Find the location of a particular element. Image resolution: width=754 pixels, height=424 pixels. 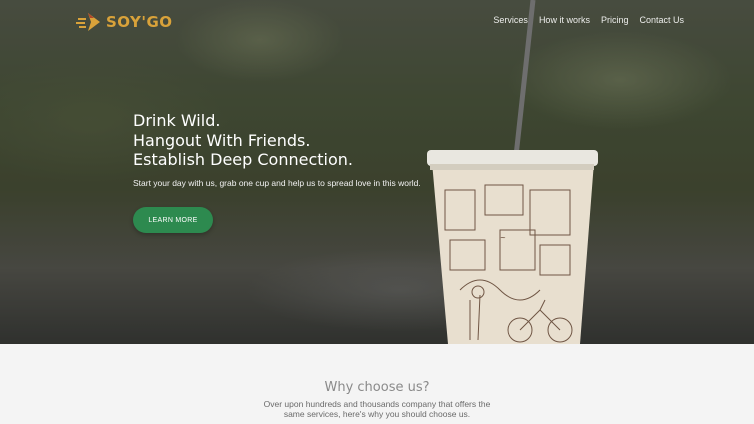

nav-links: Services How it works Pricing Contact Us is located at coordinates (588, 20).